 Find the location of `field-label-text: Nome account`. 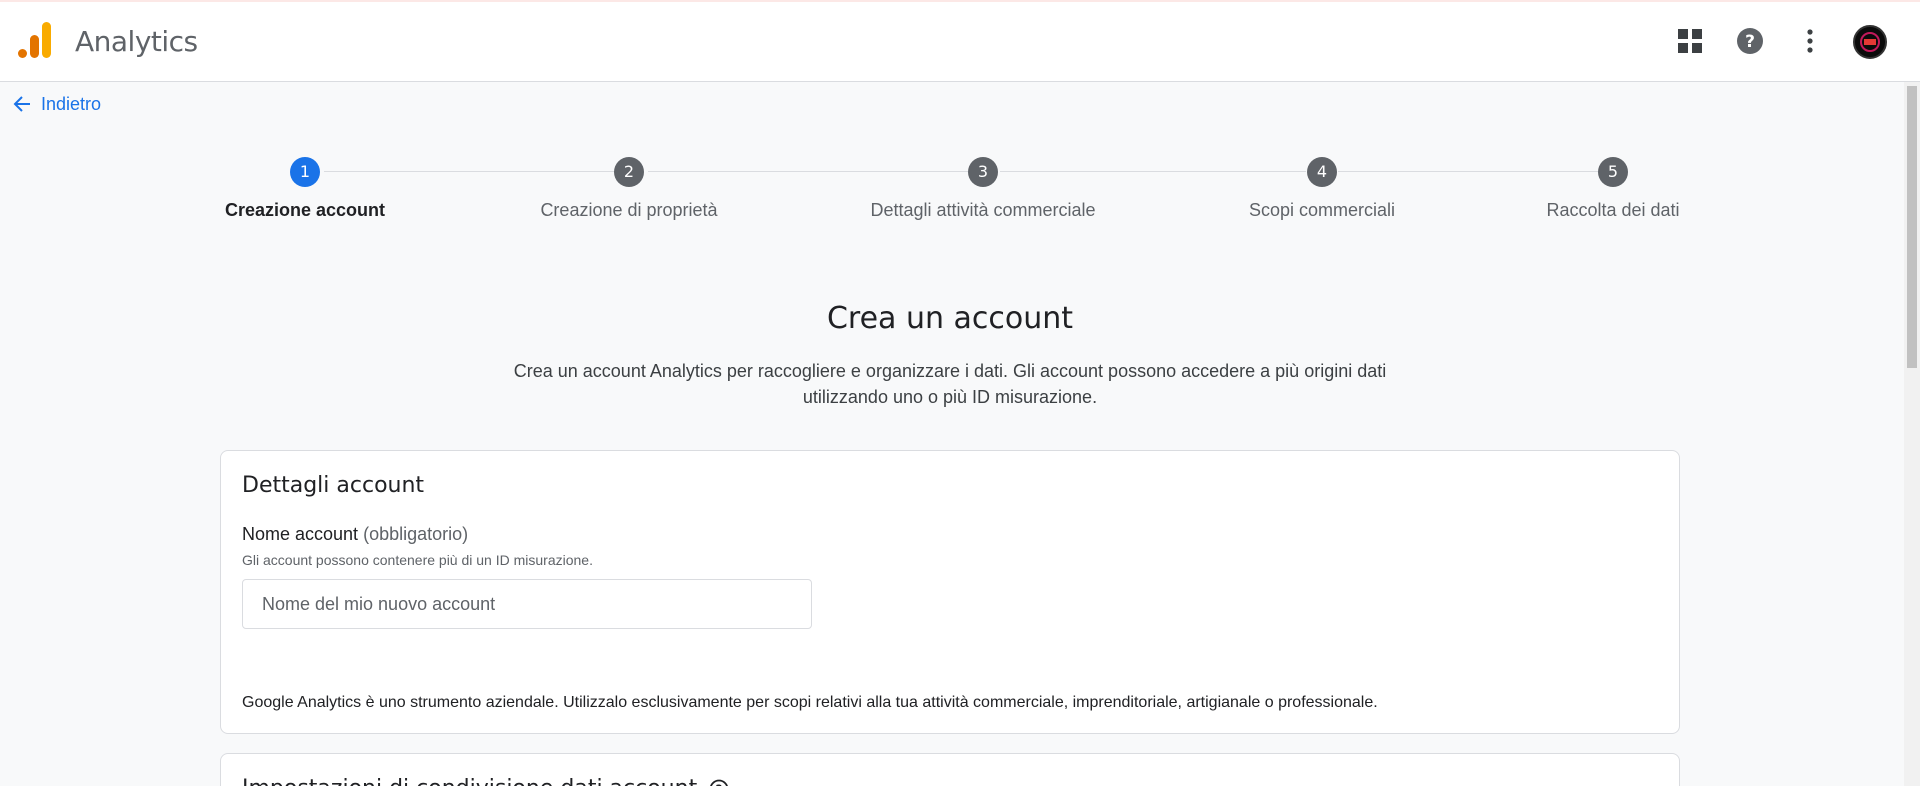

field-label-text: Nome account is located at coordinates (300, 534).